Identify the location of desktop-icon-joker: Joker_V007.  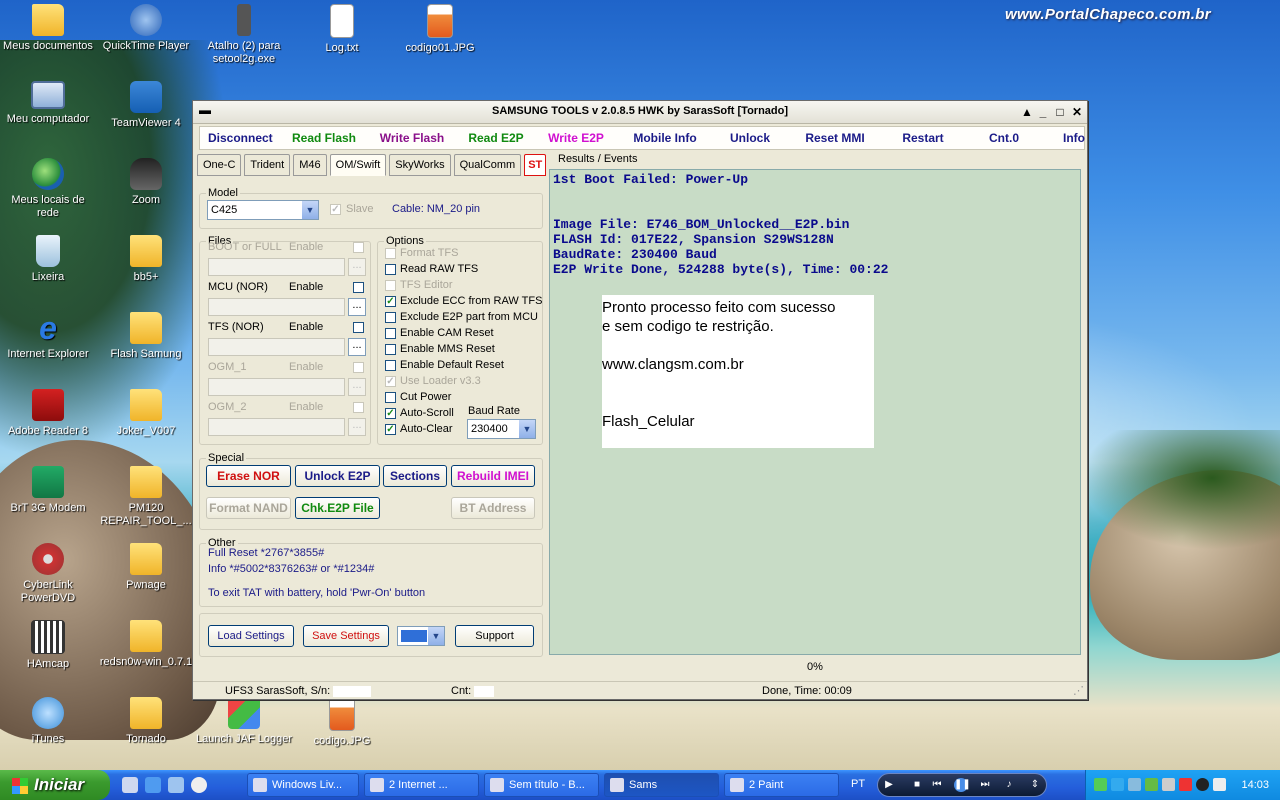
(146, 413).